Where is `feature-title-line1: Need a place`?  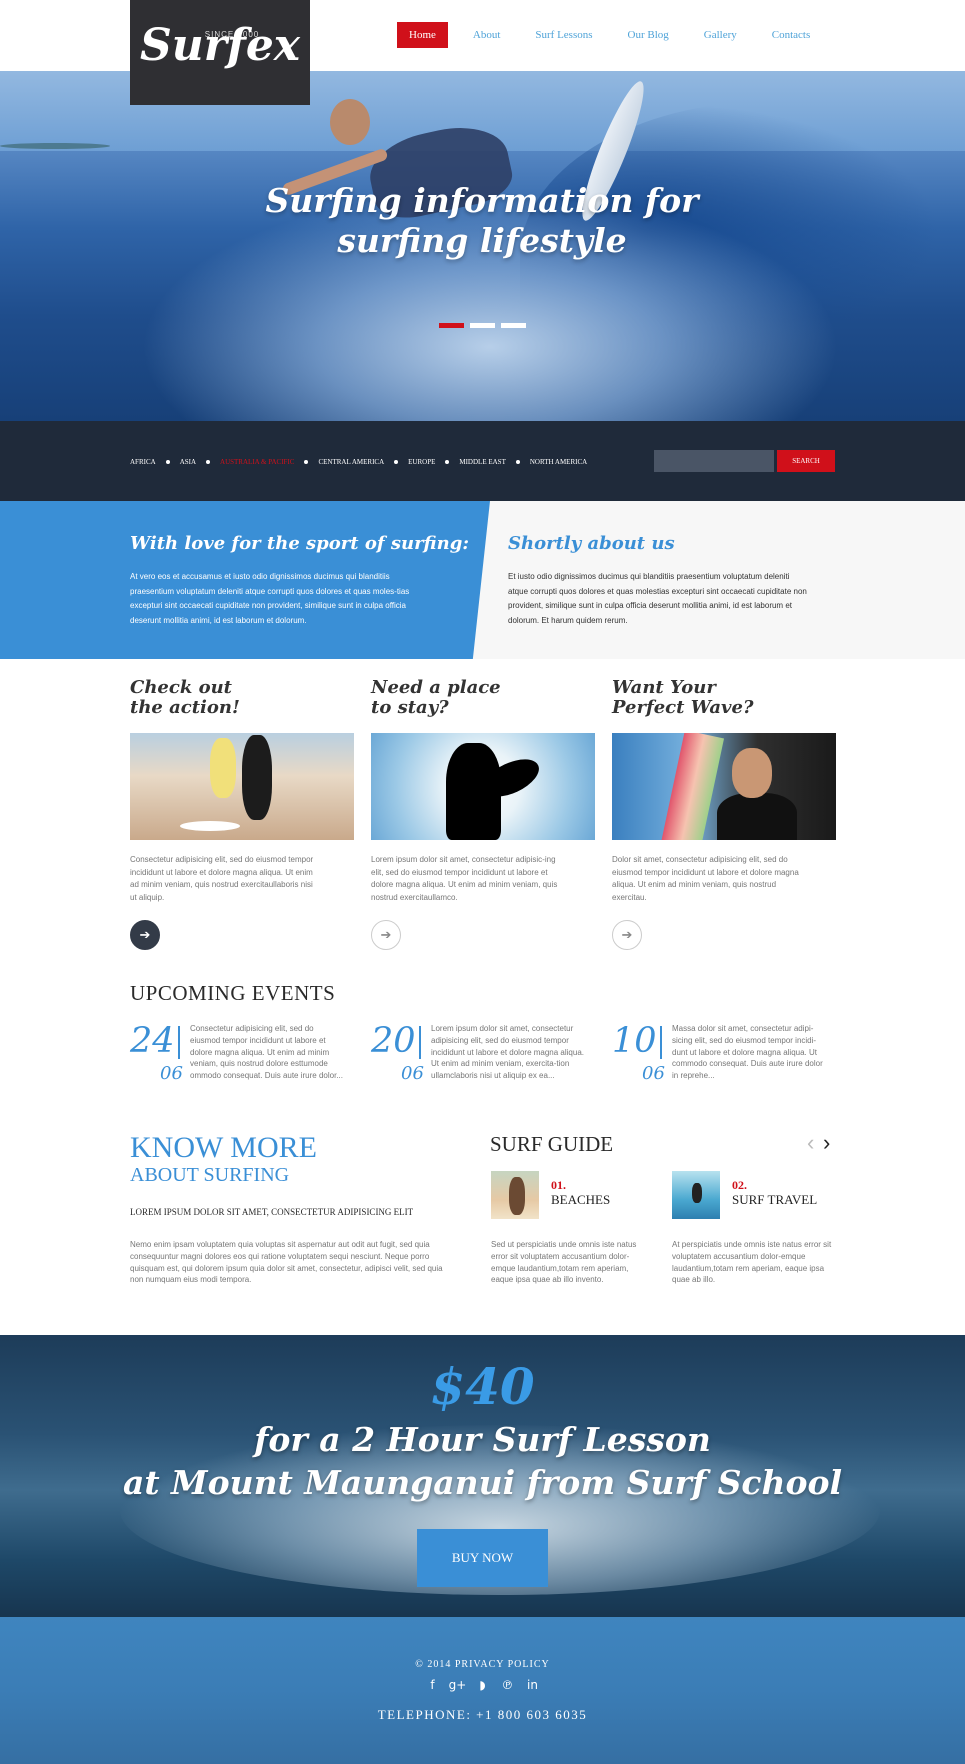 feature-title-line1: Need a place is located at coordinates (436, 687).